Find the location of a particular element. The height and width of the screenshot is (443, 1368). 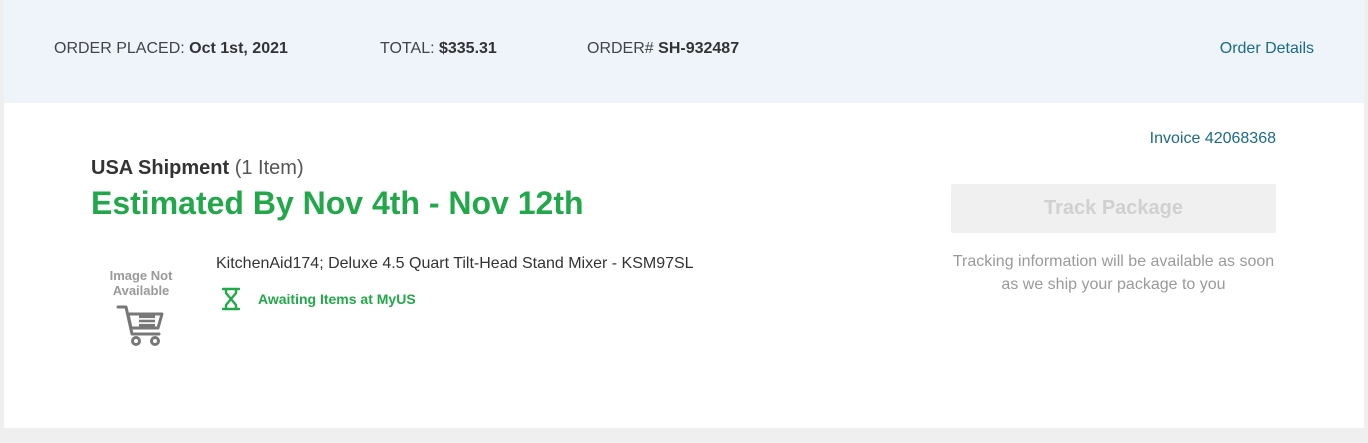

order-number: ORDER# SH-932487 is located at coordinates (663, 49).